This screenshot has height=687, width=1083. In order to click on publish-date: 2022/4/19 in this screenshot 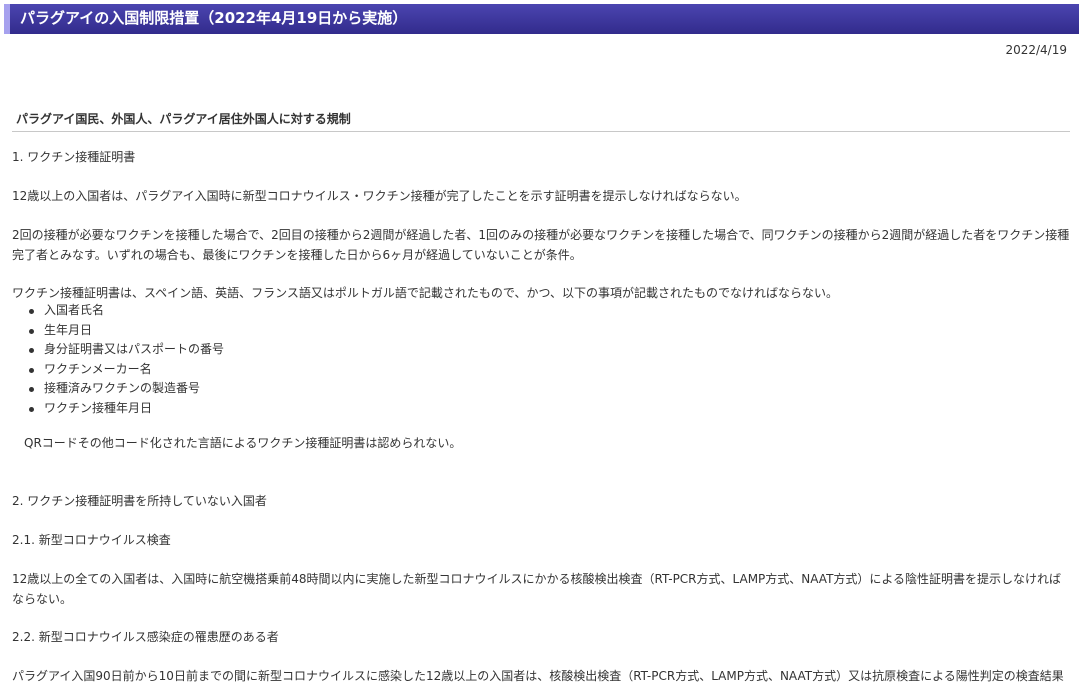, I will do `click(1036, 50)`.